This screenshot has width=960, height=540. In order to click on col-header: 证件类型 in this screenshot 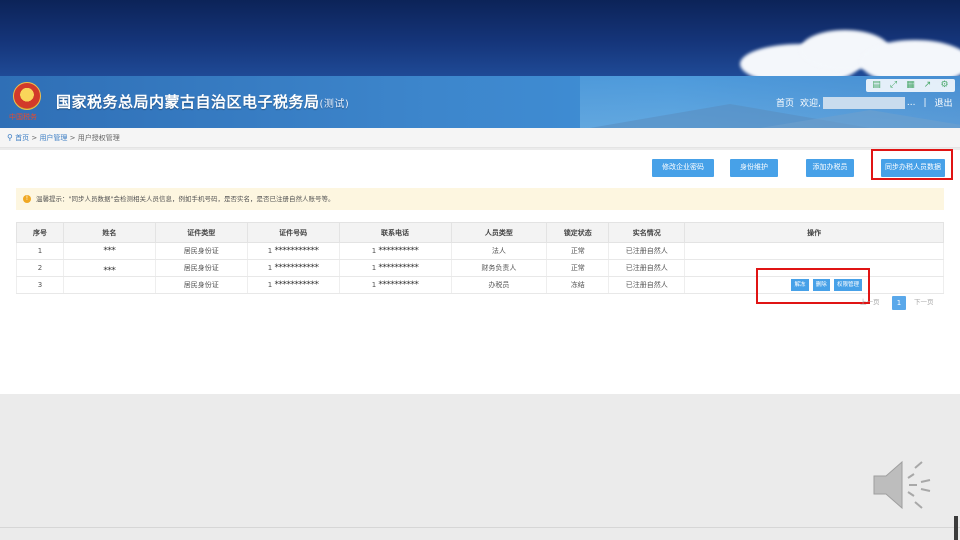, I will do `click(201, 232)`.